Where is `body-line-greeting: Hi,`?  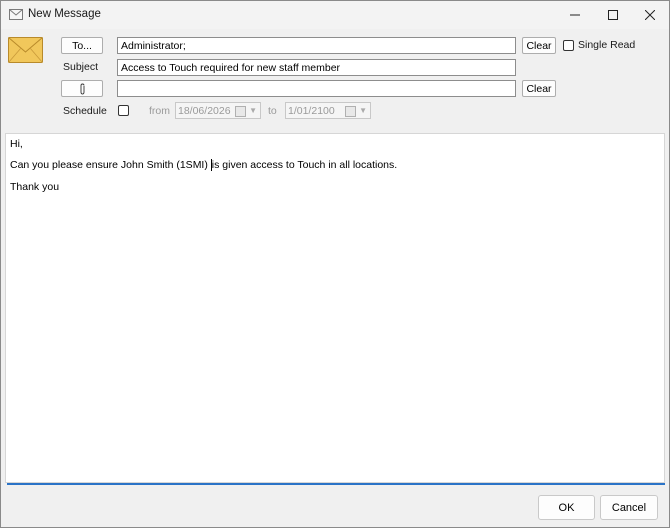 body-line-greeting: Hi, is located at coordinates (16, 144).